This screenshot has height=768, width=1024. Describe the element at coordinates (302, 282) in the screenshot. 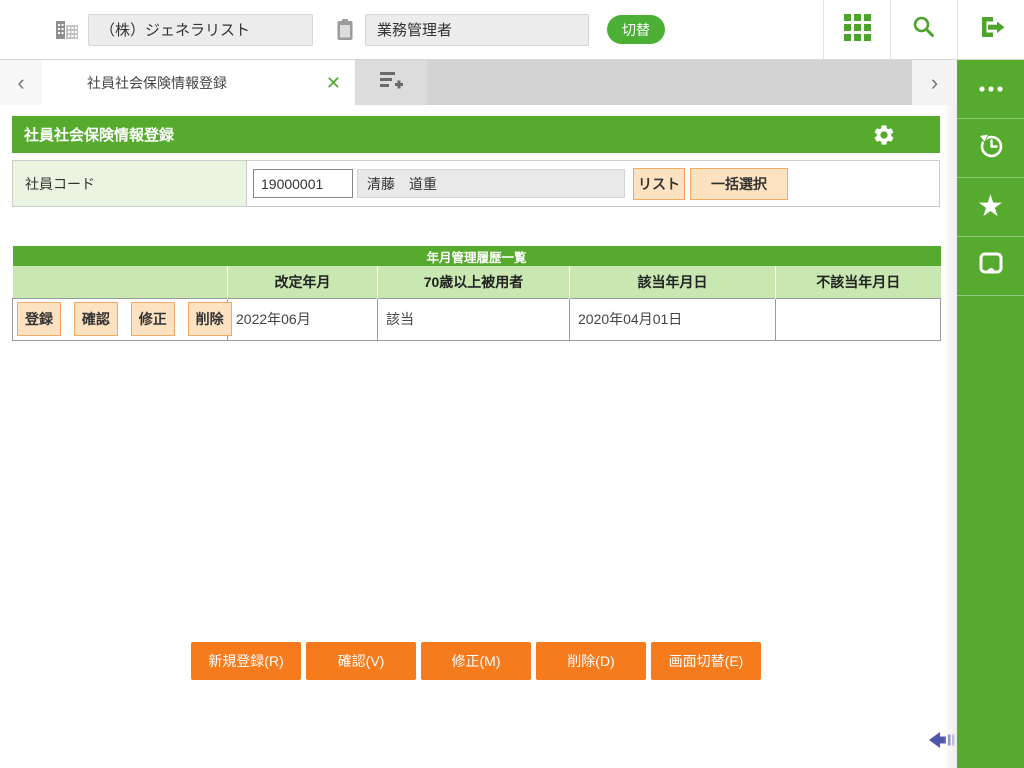

I see `column-header-revision-month: 改定年月` at that location.